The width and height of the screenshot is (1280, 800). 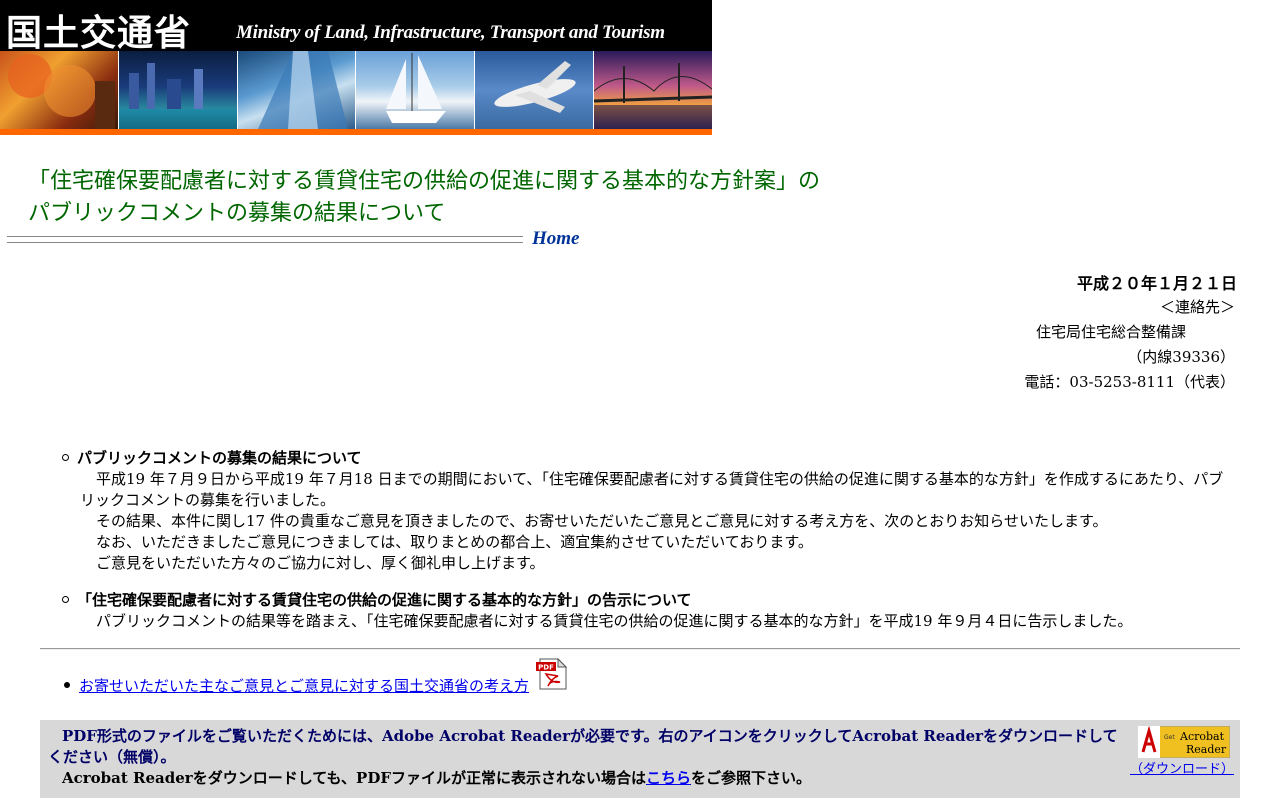 I want to click on svg-text: Get, so click(x=1169, y=737).